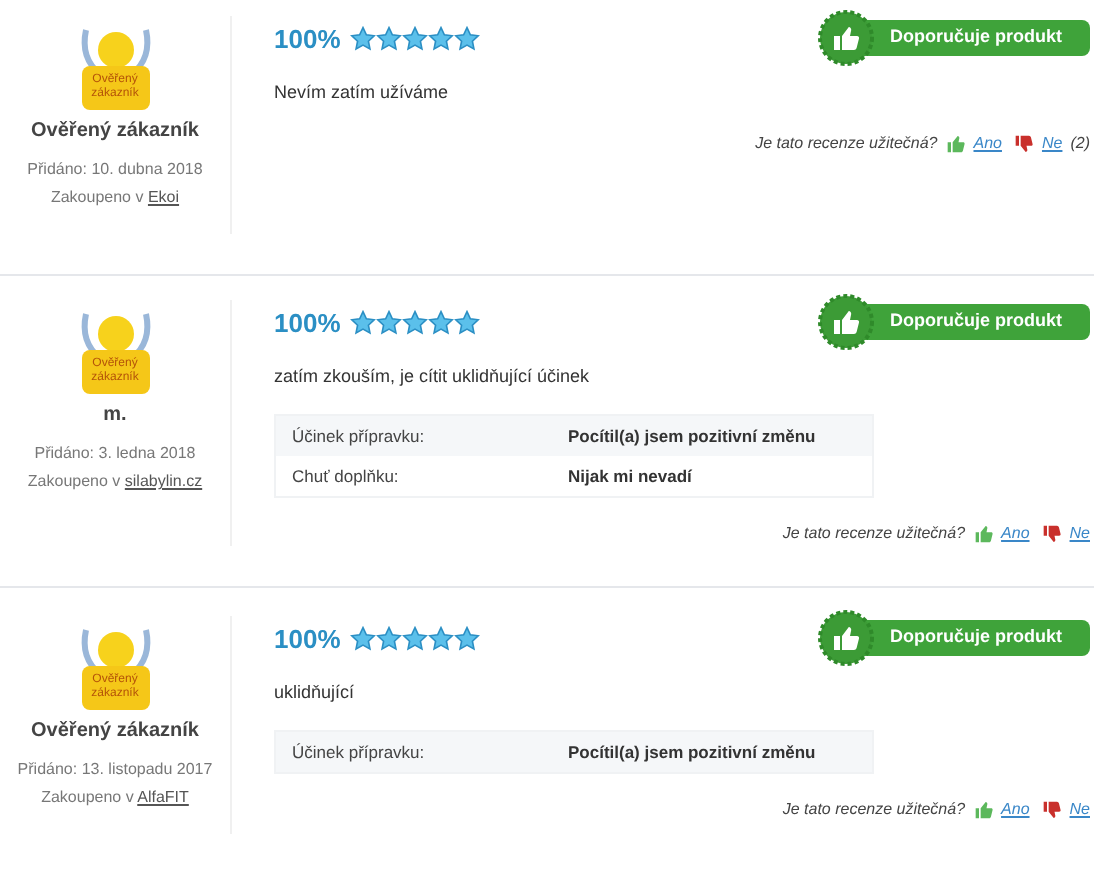  What do you see at coordinates (115, 416) in the screenshot?
I see `author-name: m.` at bounding box center [115, 416].